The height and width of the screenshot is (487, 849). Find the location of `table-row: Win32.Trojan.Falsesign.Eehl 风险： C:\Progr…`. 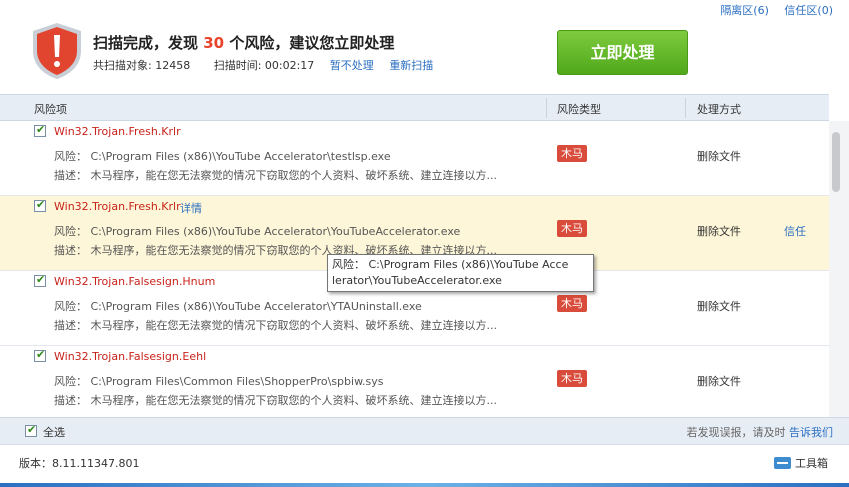

table-row: Win32.Trojan.Falsesign.Eehl 风险： C:\Progr… is located at coordinates (414, 381).